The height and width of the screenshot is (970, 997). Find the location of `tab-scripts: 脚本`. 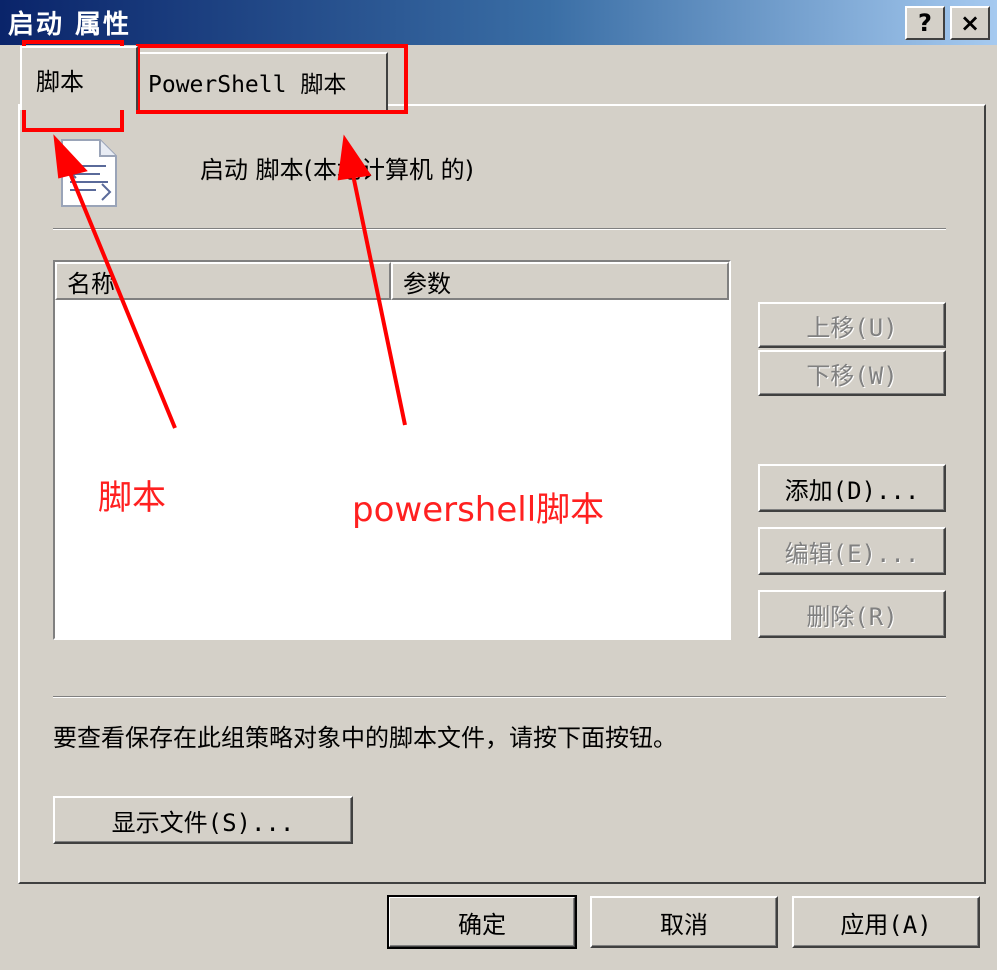

tab-scripts: 脚本 is located at coordinates (79, 78).